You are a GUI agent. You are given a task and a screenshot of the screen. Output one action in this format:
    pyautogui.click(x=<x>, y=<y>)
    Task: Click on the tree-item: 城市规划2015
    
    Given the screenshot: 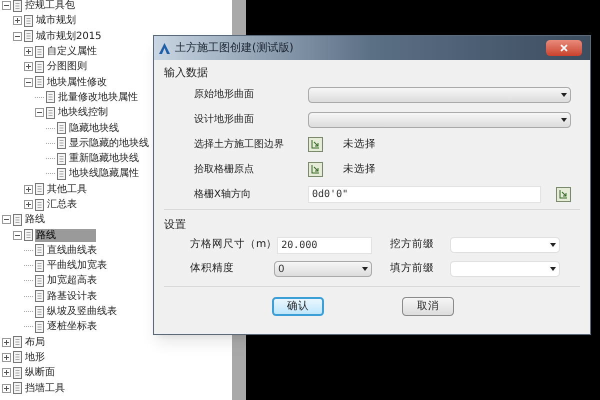 What is the action you would take?
    pyautogui.click(x=68, y=36)
    